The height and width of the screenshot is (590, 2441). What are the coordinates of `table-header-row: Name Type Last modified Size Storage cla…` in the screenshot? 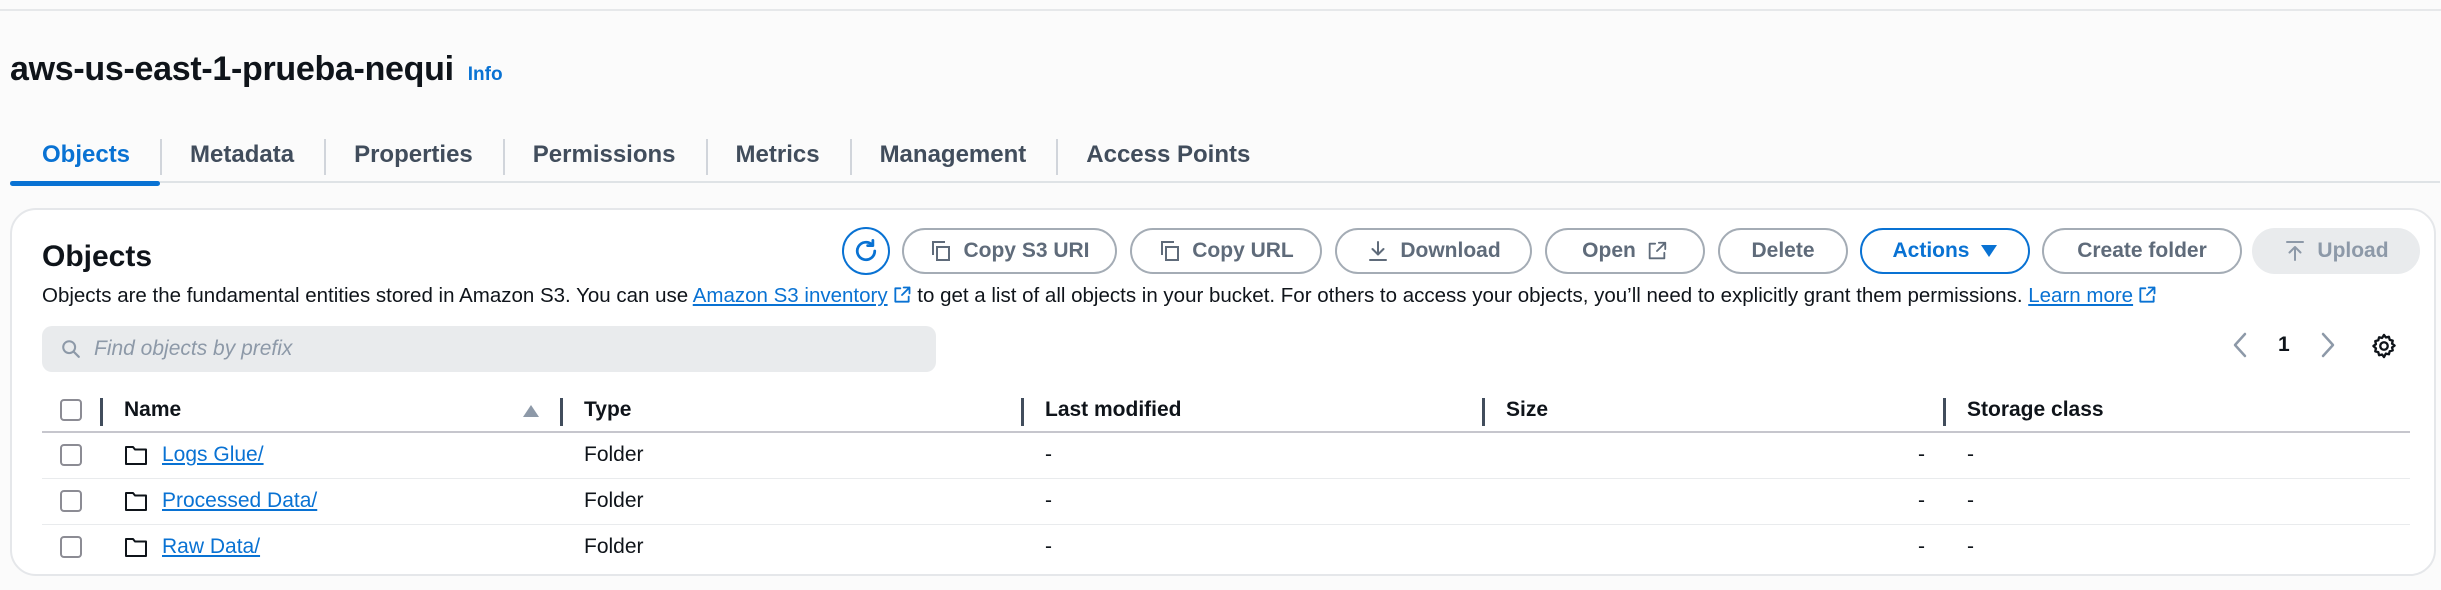 It's located at (1226, 410).